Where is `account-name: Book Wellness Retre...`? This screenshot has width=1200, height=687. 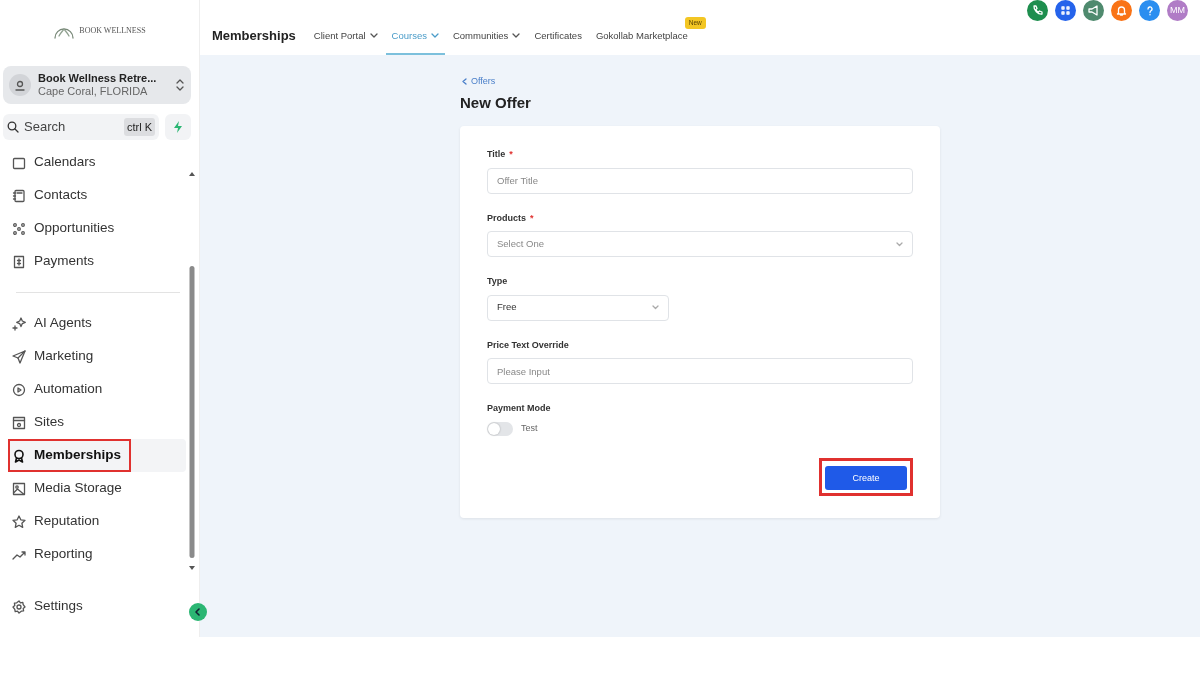
account-name: Book Wellness Retre... is located at coordinates (97, 78).